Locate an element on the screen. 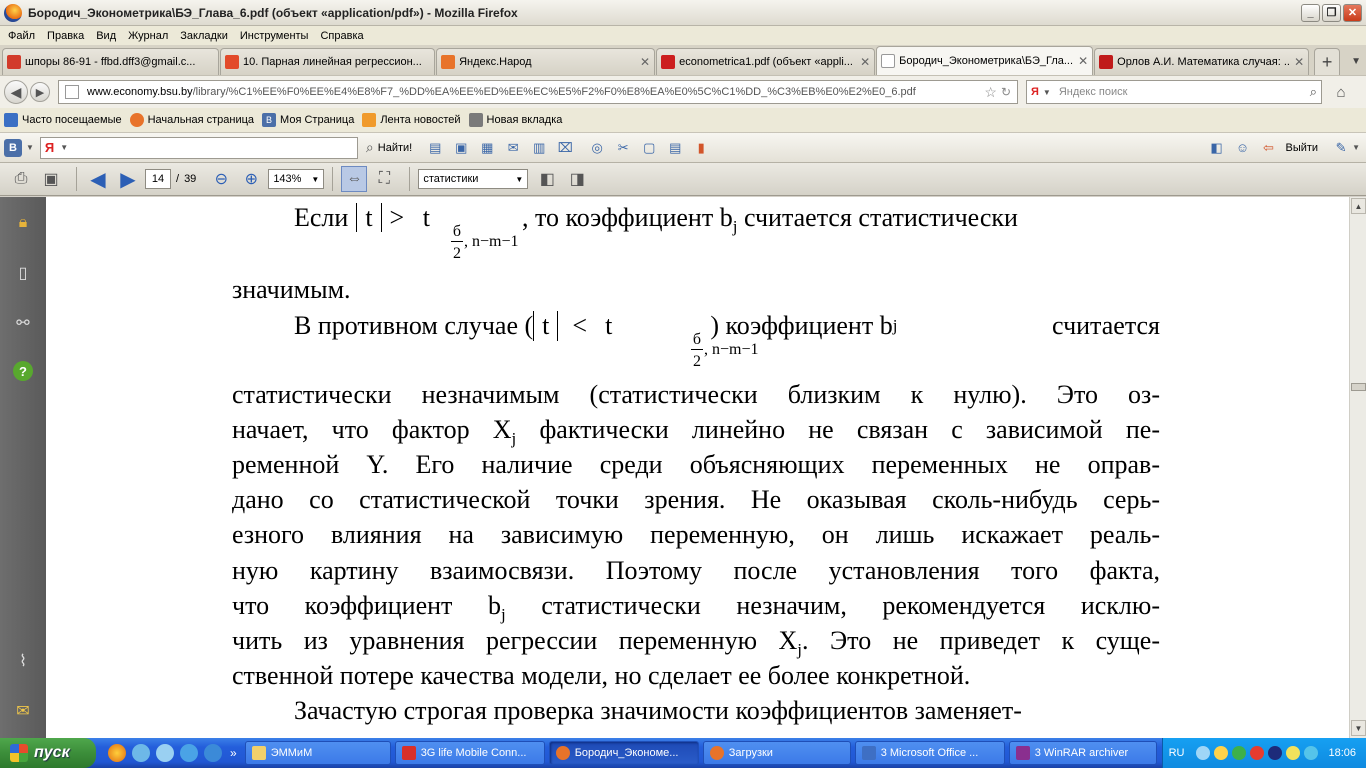 The height and width of the screenshot is (768, 1366). previous-page-button: ◀ is located at coordinates (98, 179).